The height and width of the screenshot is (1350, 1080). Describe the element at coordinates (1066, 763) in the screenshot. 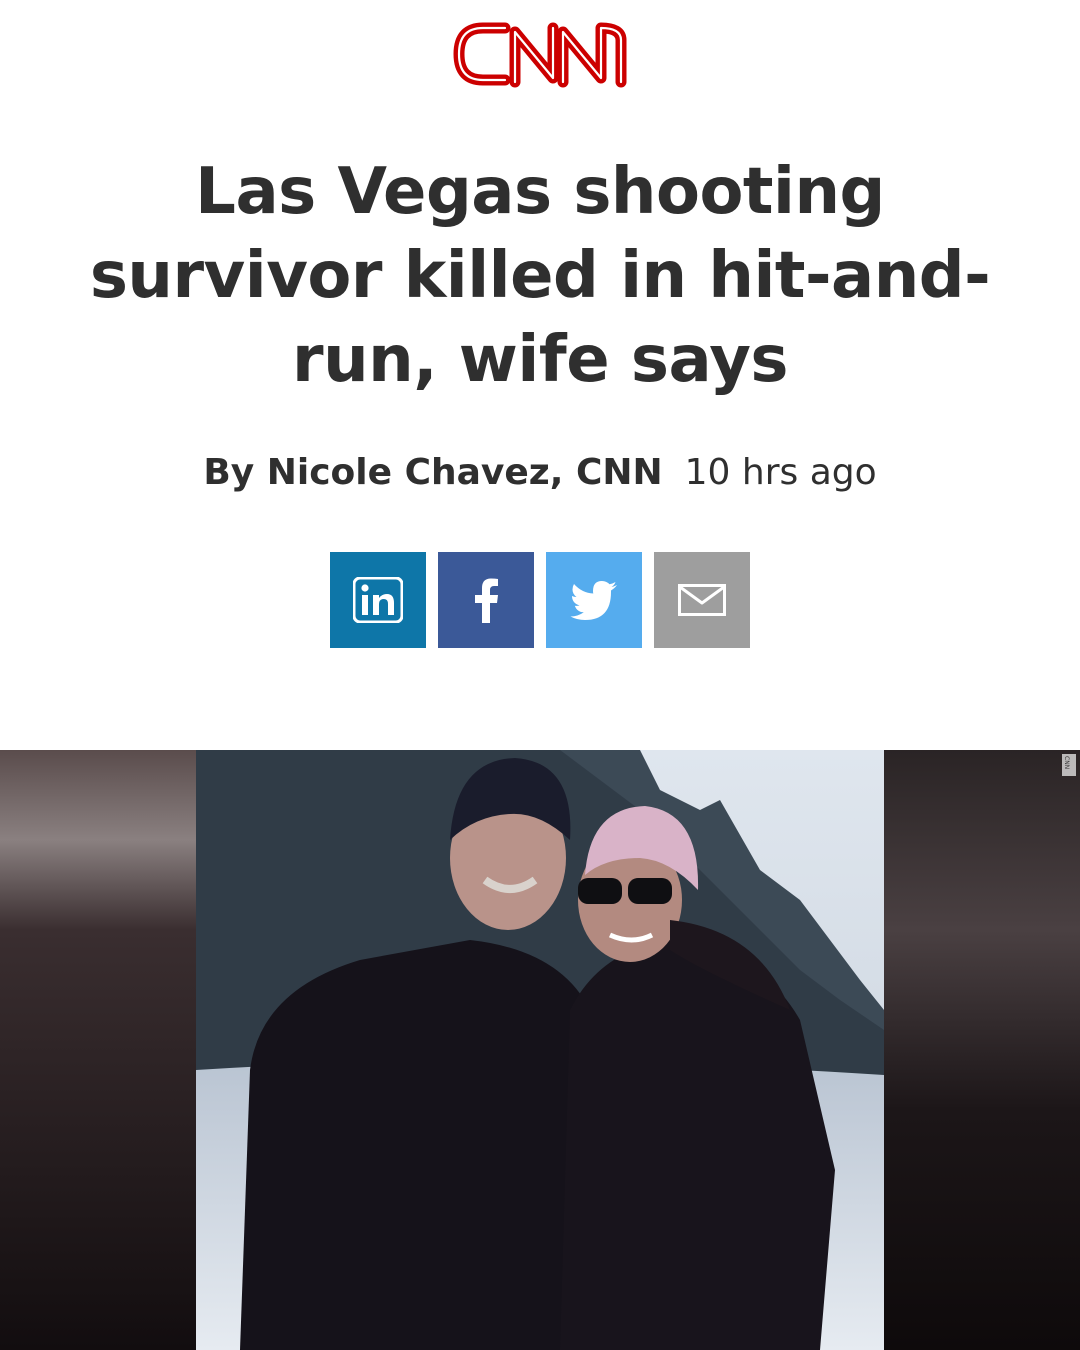

I see `photo-watermark: CNN` at that location.